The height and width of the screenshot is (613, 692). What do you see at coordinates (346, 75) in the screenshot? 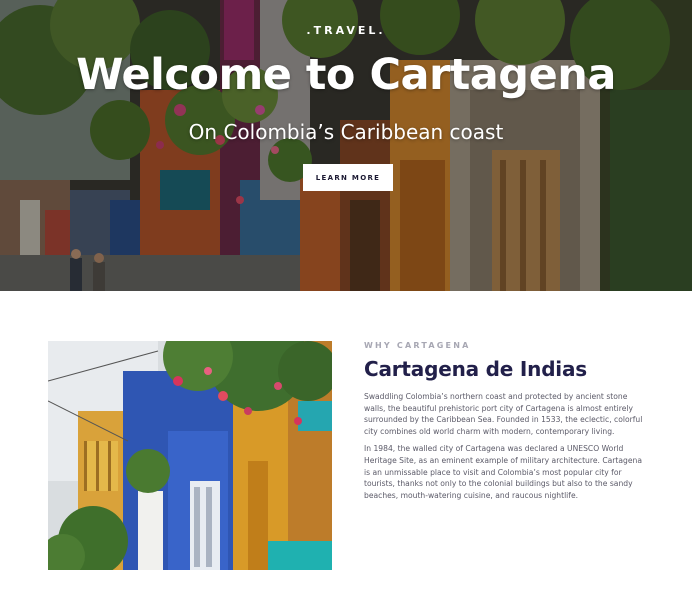
I see `hero-title: Welcome to Cartagena` at bounding box center [346, 75].